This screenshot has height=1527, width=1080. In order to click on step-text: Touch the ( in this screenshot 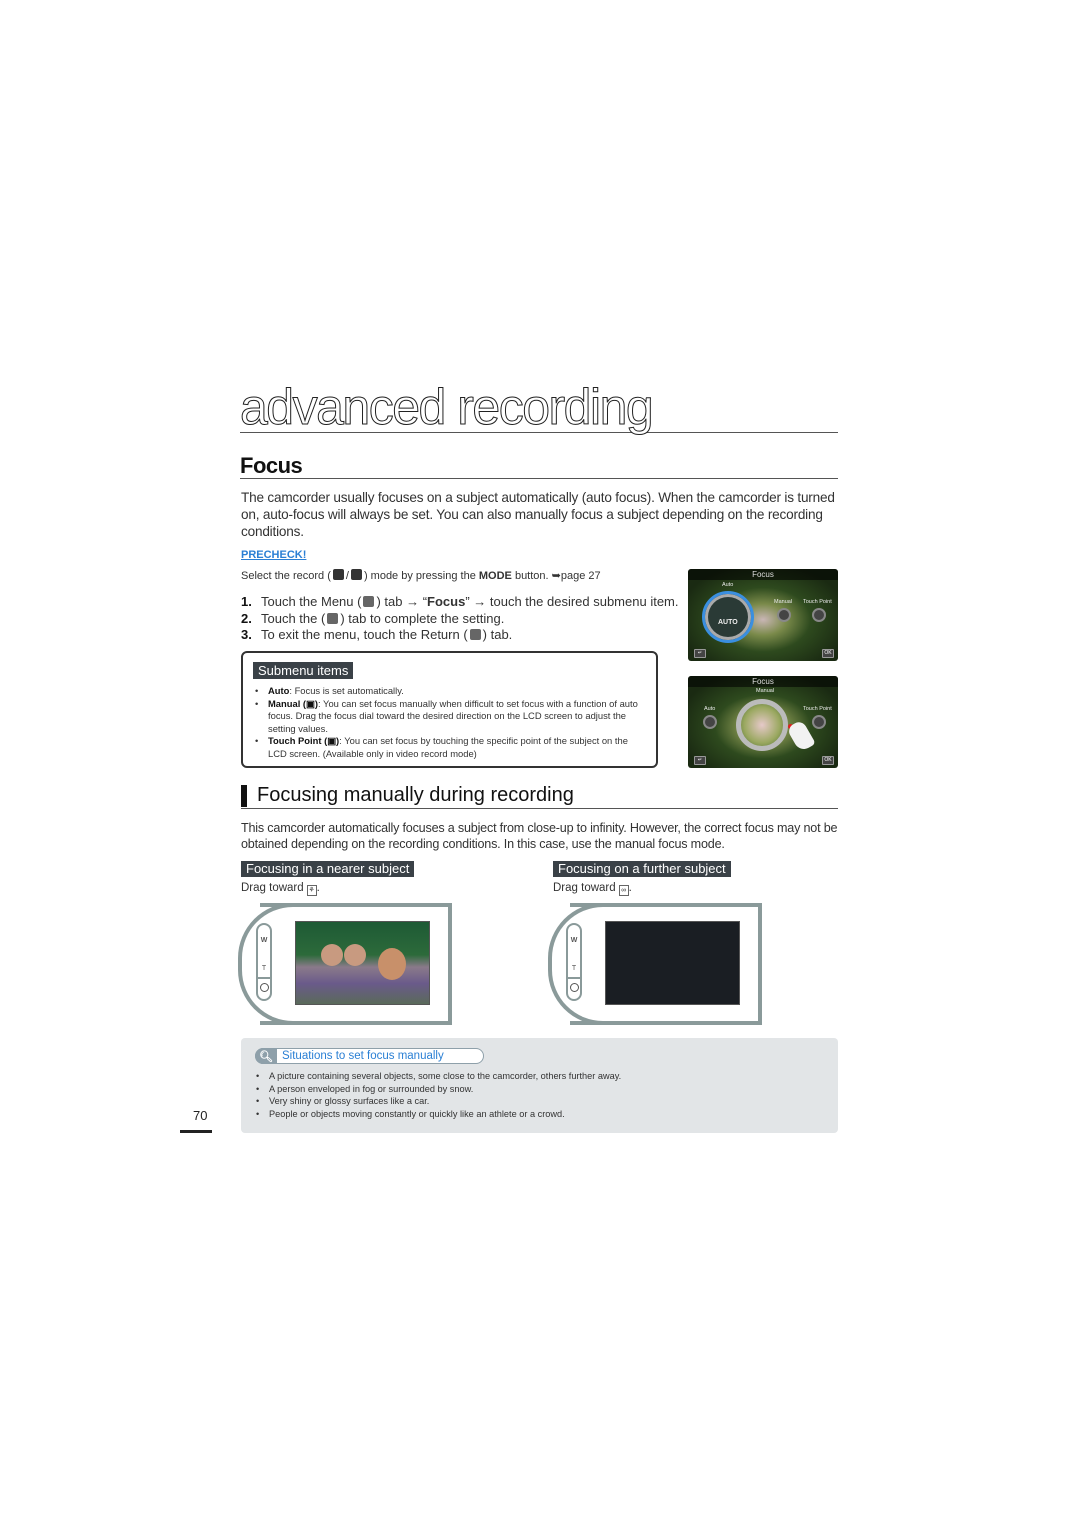, I will do `click(293, 618)`.